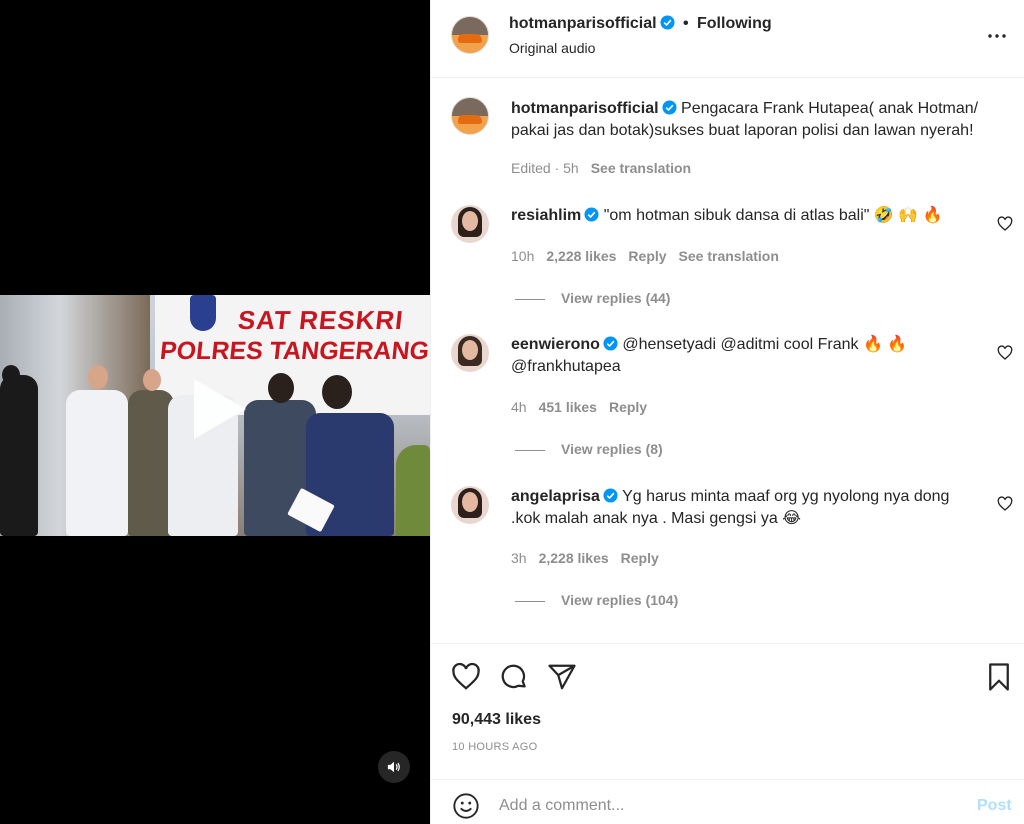  I want to click on comment-icon, so click(514, 677).